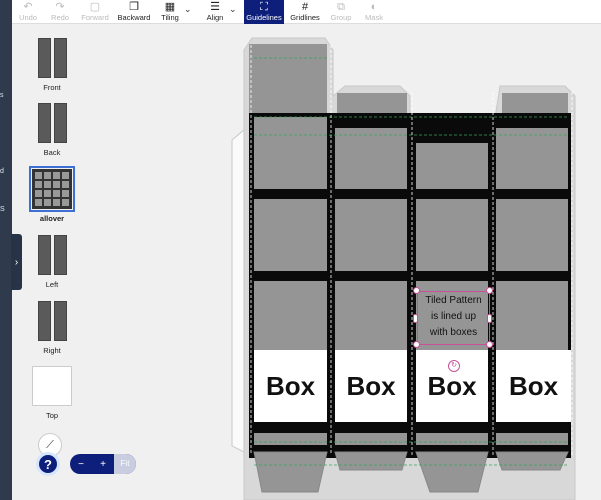 The height and width of the screenshot is (500, 601). I want to click on view-label: allover, so click(52, 218).